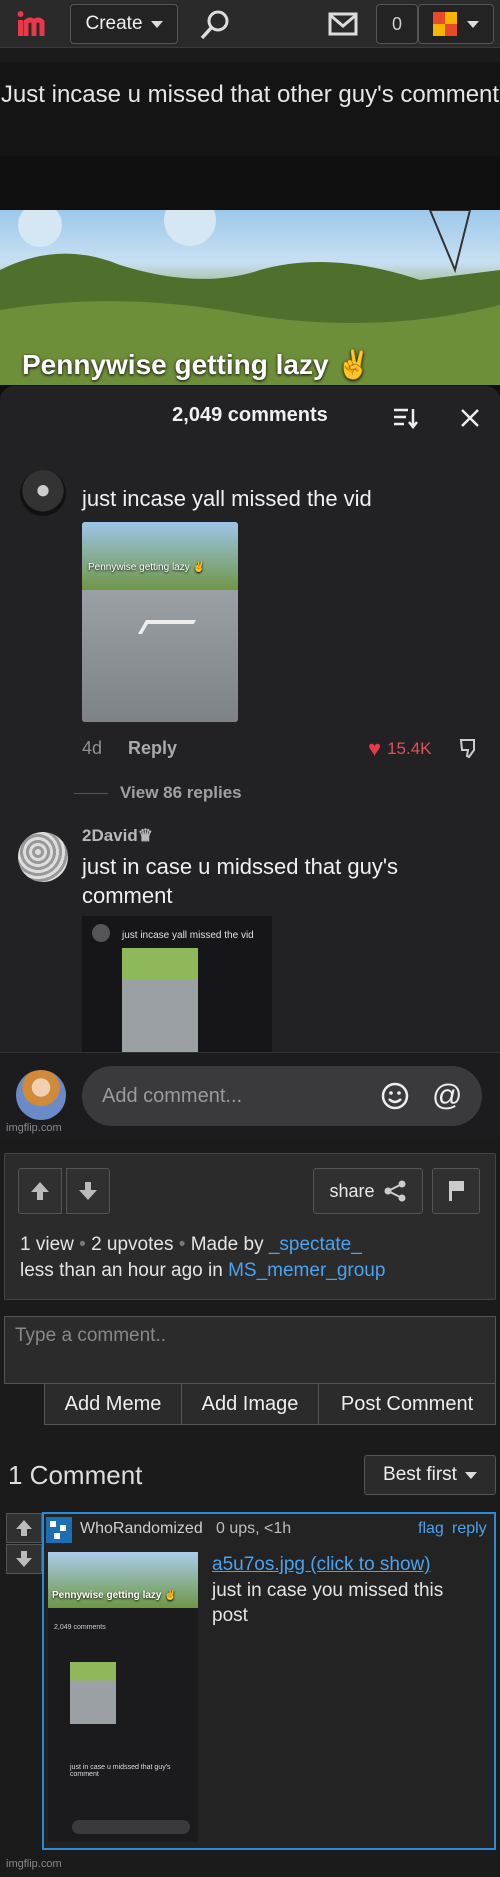 This screenshot has width=500, height=1877. What do you see at coordinates (160, 1000) in the screenshot?
I see `embedded-thumb` at bounding box center [160, 1000].